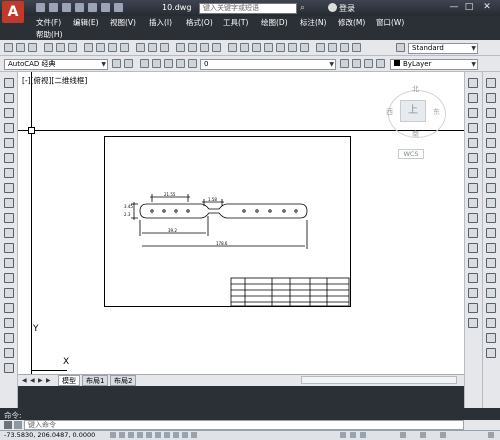  What do you see at coordinates (216, 47) in the screenshot?
I see `zoom-previous-icon` at bounding box center [216, 47].